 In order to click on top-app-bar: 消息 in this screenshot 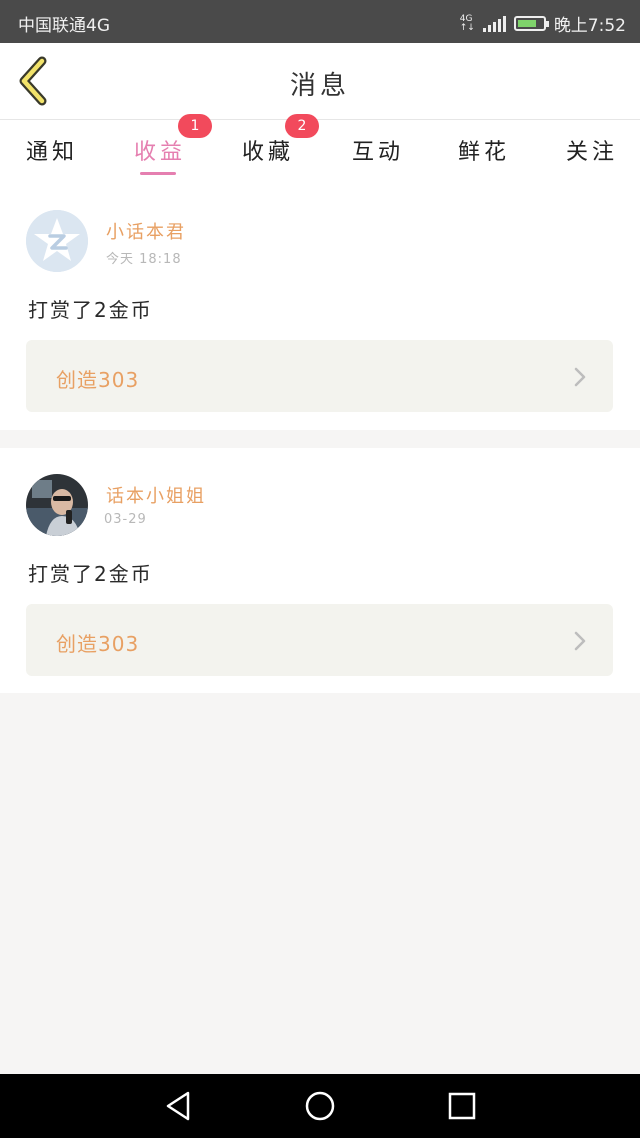, I will do `click(320, 81)`.